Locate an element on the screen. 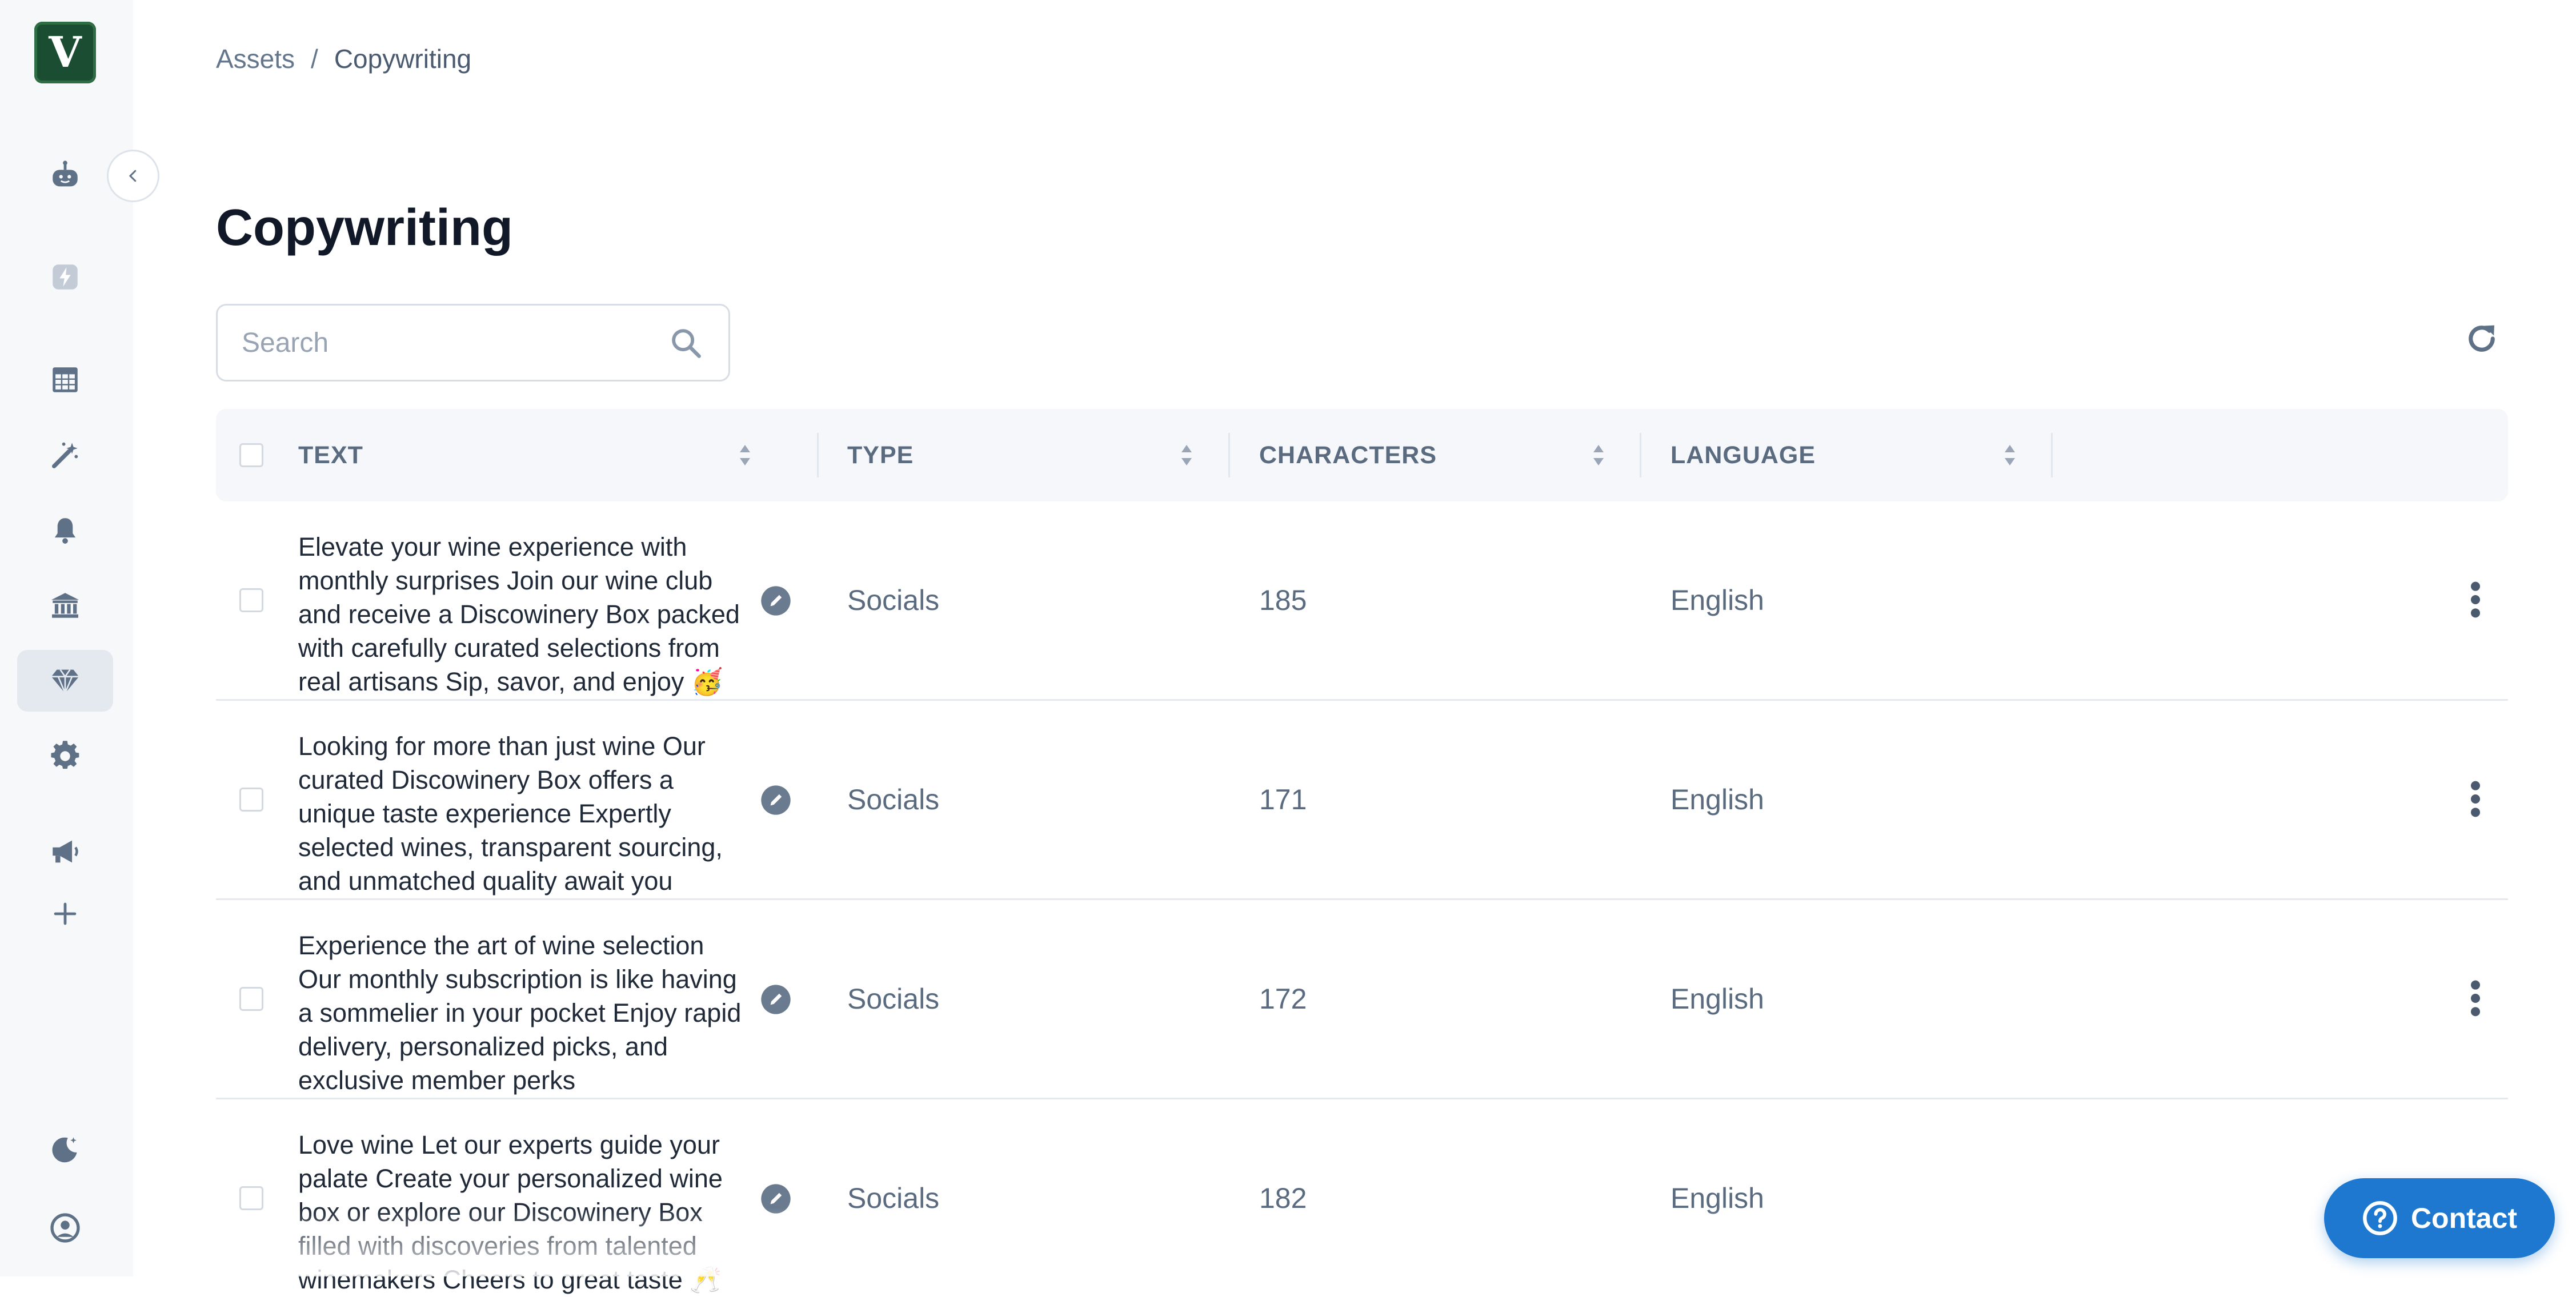 This screenshot has width=2576, height=1297. sidebar-item-bank is located at coordinates (65, 605).